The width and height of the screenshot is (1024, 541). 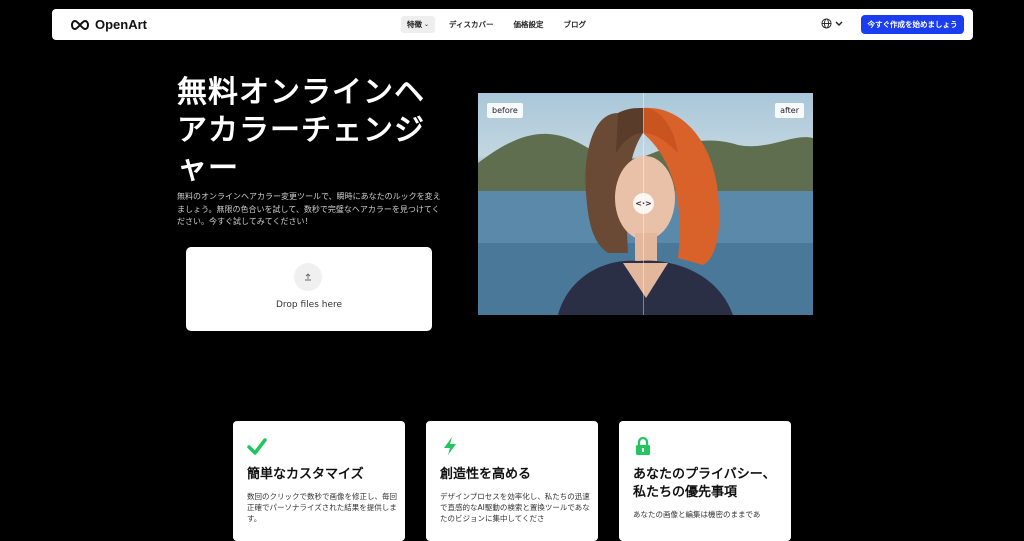 What do you see at coordinates (80, 24) in the screenshot?
I see `infinity-logo-icon` at bounding box center [80, 24].